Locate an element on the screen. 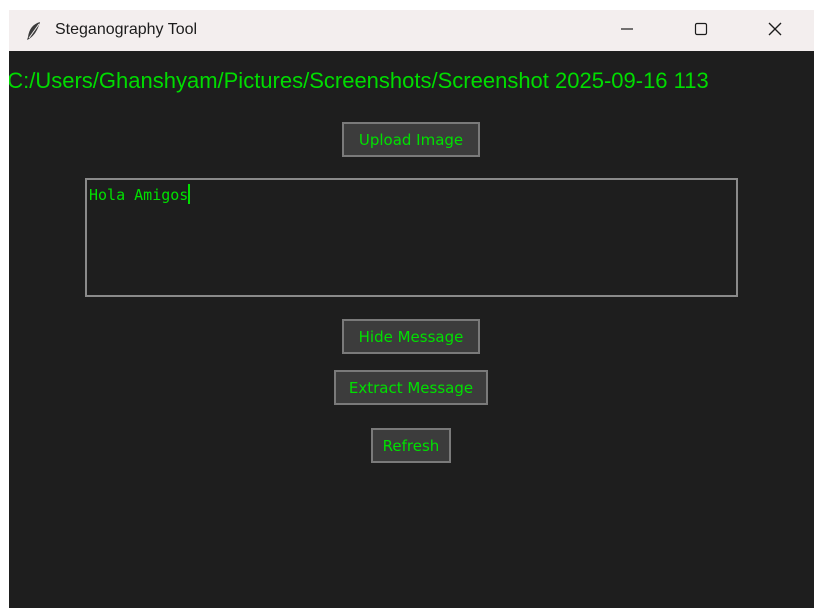 Image resolution: width=814 pixels, height=608 pixels. minimize-button is located at coordinates (627, 30).